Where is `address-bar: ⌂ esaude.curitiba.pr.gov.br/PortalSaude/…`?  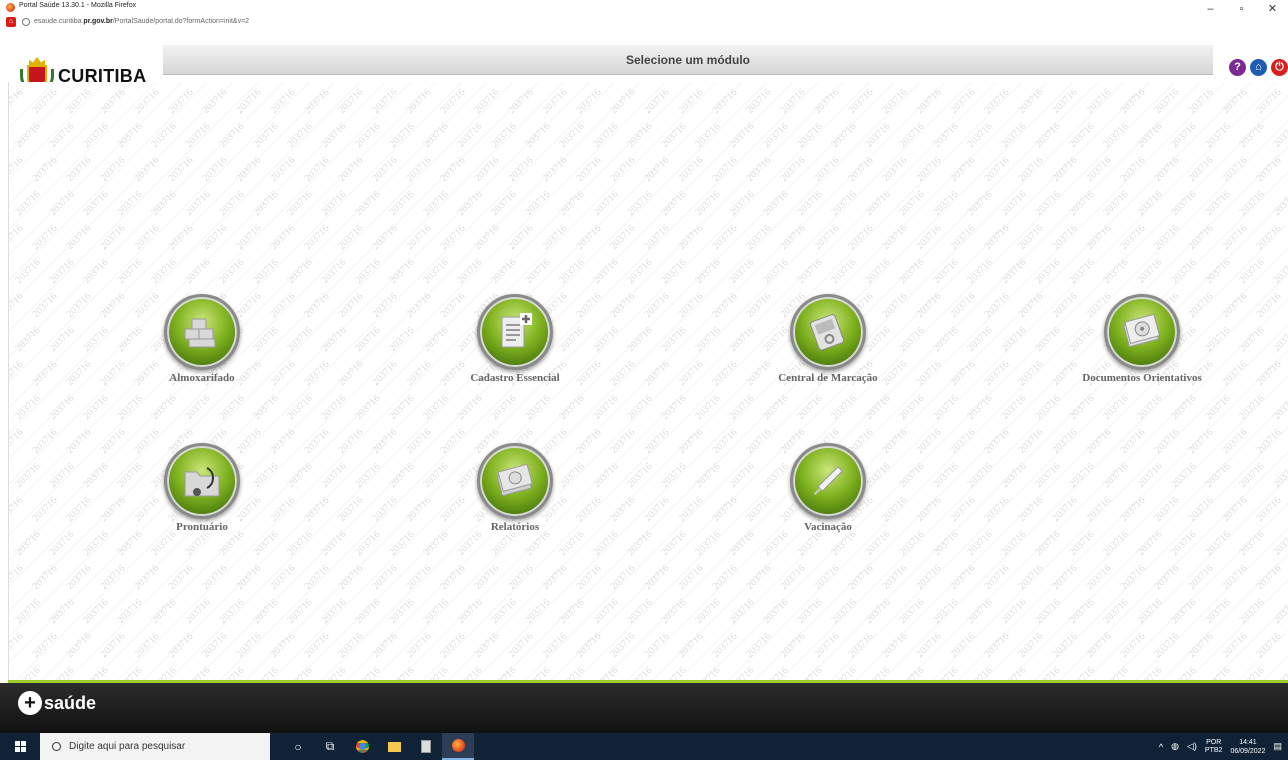 address-bar: ⌂ esaude.curitiba.pr.gov.br/PortalSaude/… is located at coordinates (127, 21).